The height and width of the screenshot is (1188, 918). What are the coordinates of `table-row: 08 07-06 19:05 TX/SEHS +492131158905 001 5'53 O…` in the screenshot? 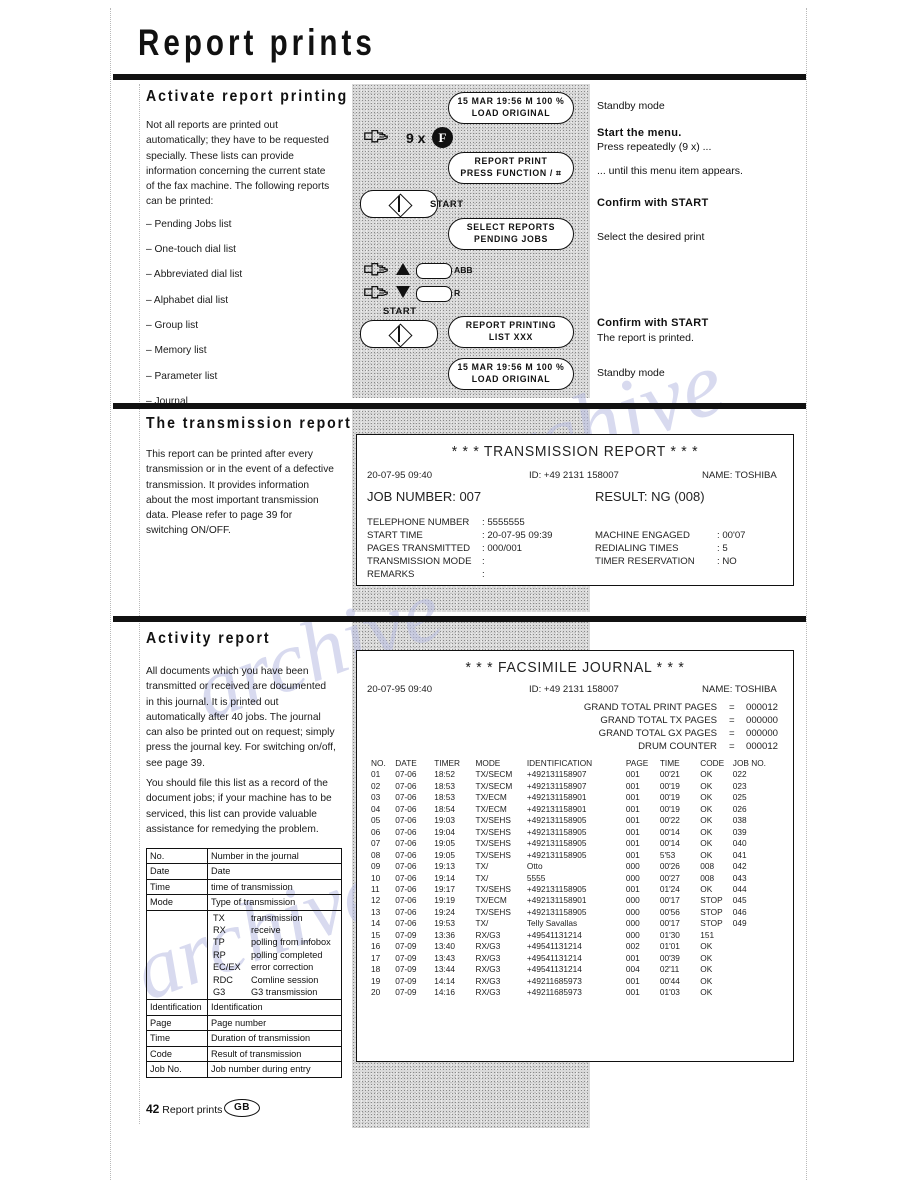 It's located at (568, 855).